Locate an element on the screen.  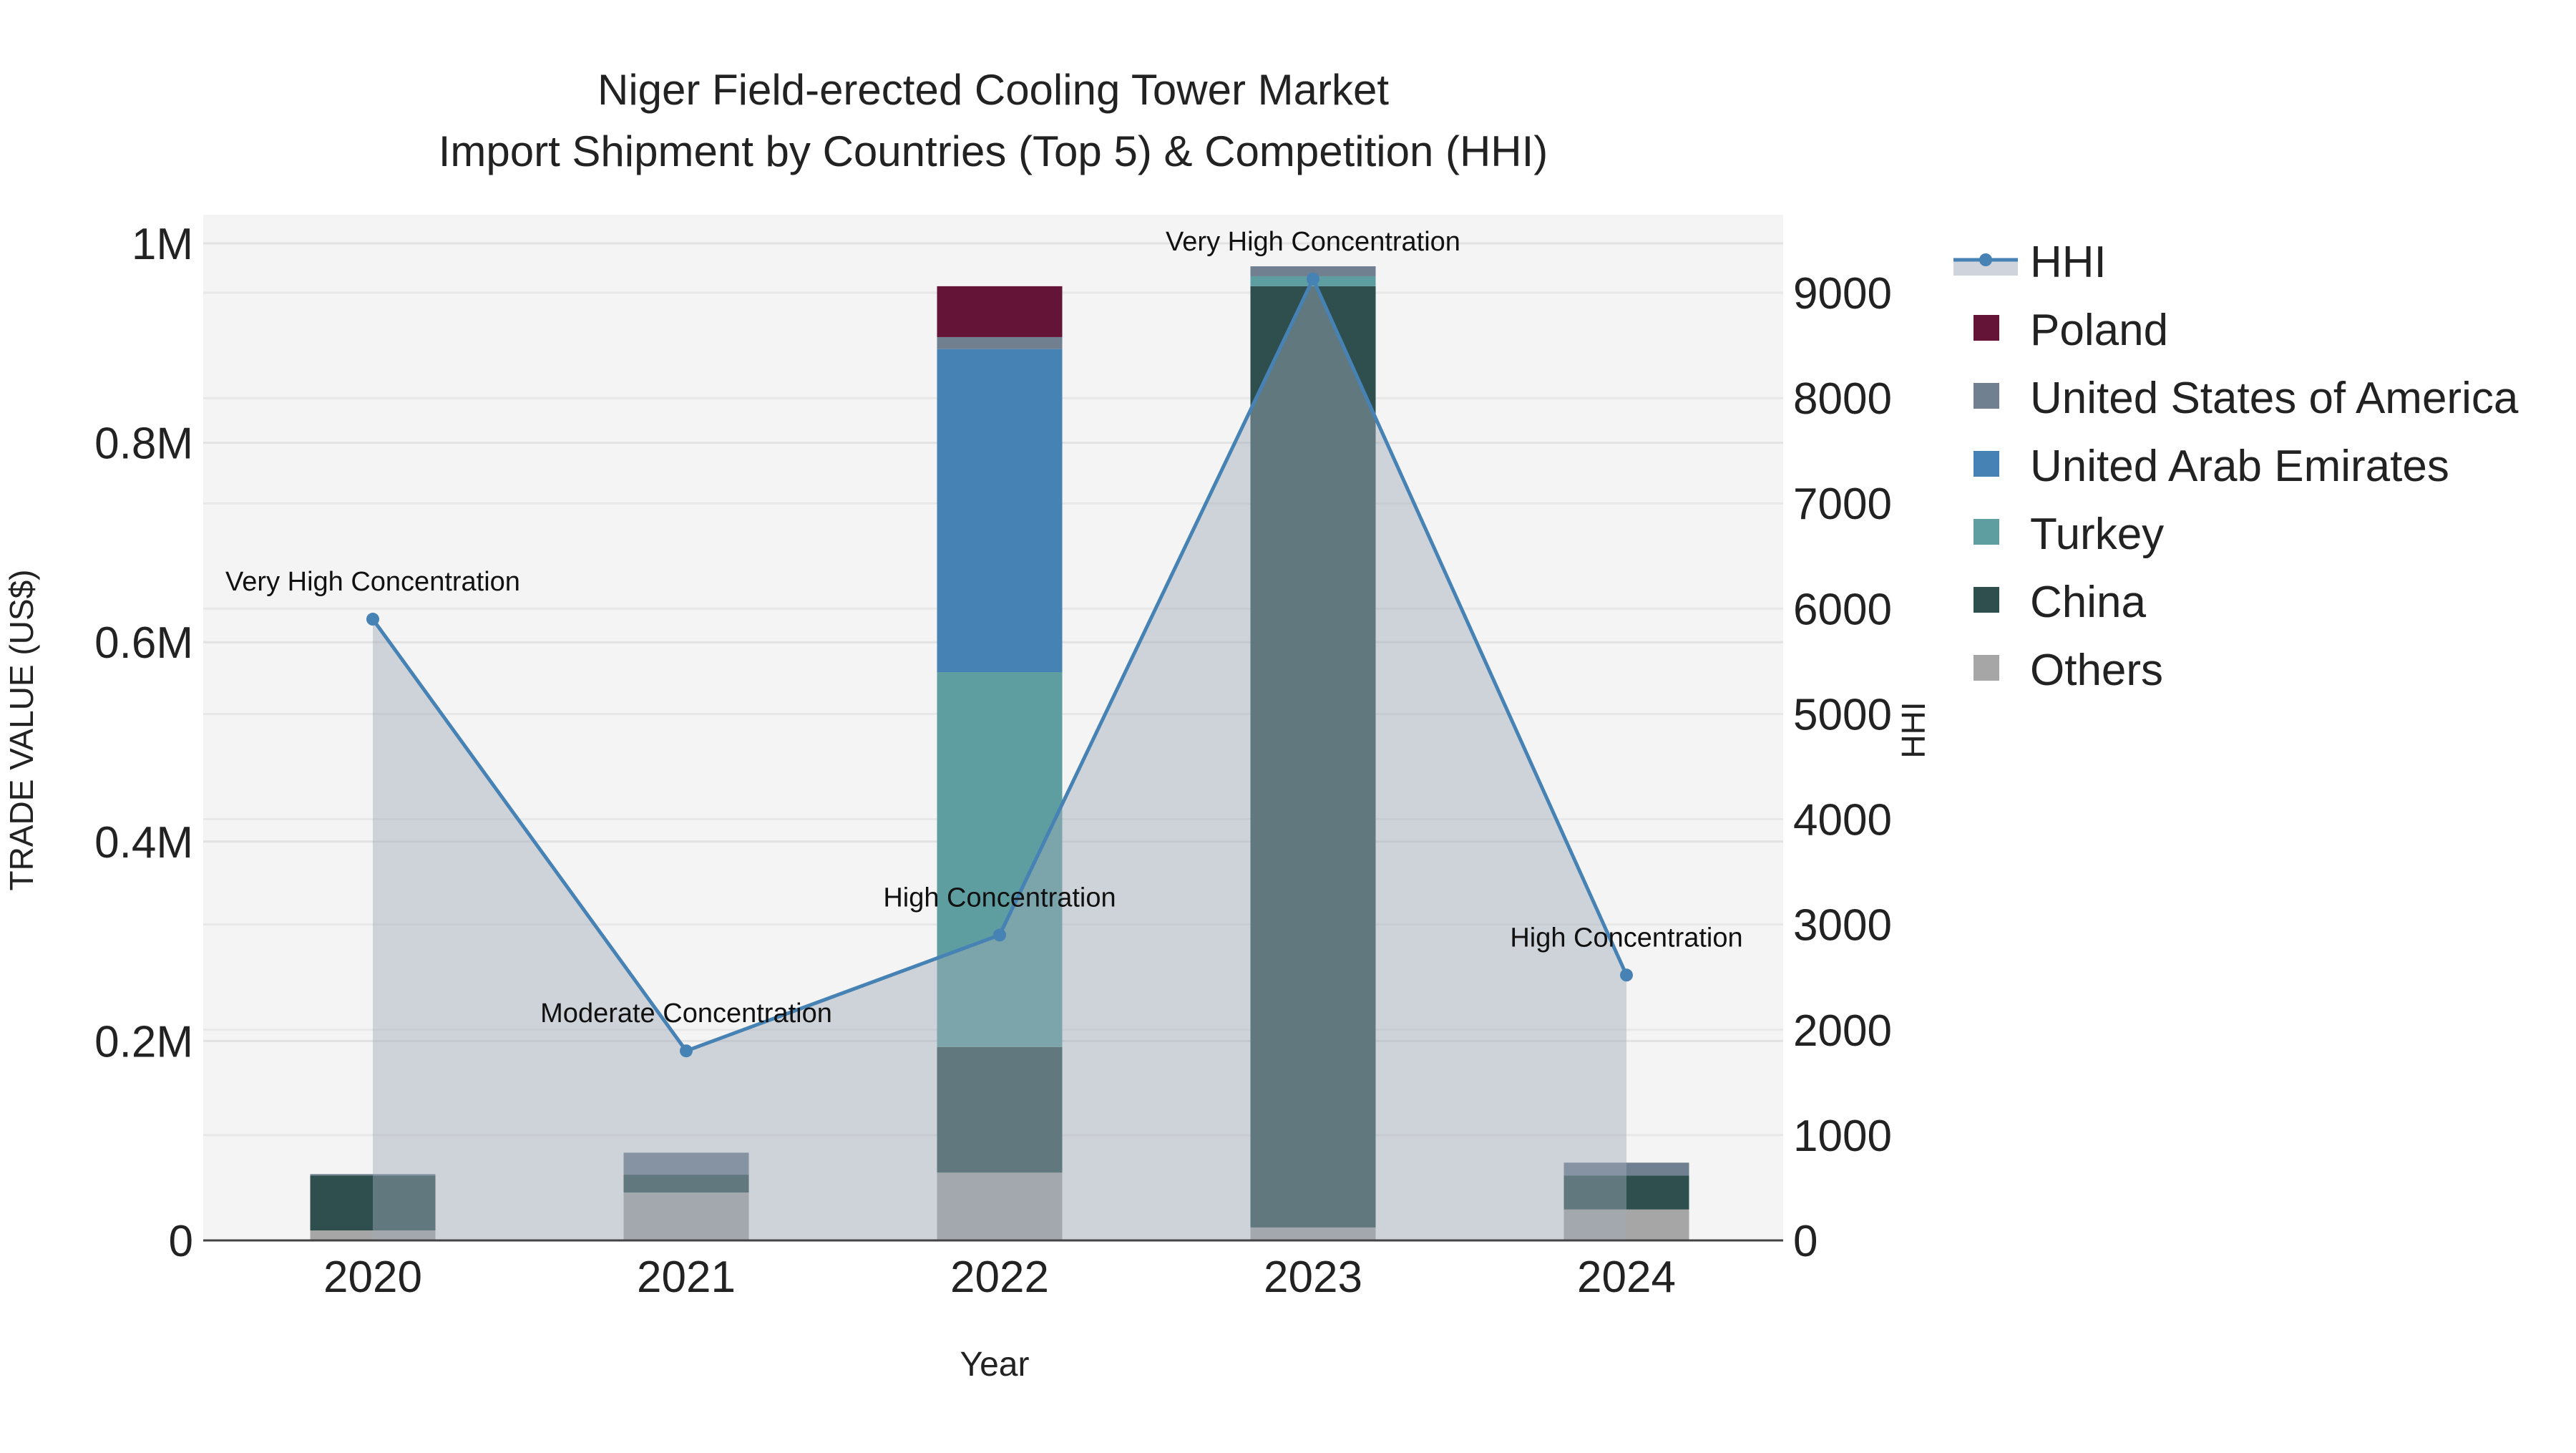
bar-segment-united-states-of-america is located at coordinates (1000, 342).